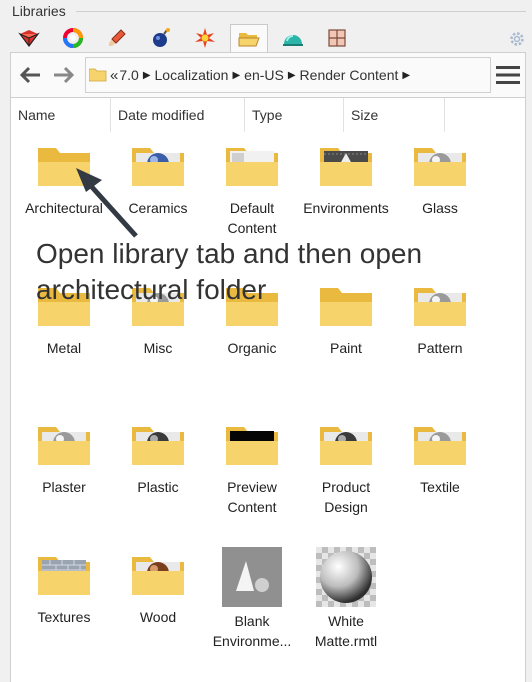 This screenshot has width=532, height=682. I want to click on back-arrow-icon, so click(29, 75).